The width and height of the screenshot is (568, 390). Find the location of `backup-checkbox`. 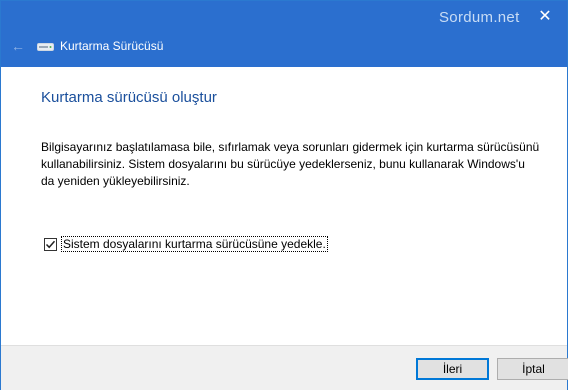

backup-checkbox is located at coordinates (50, 244).